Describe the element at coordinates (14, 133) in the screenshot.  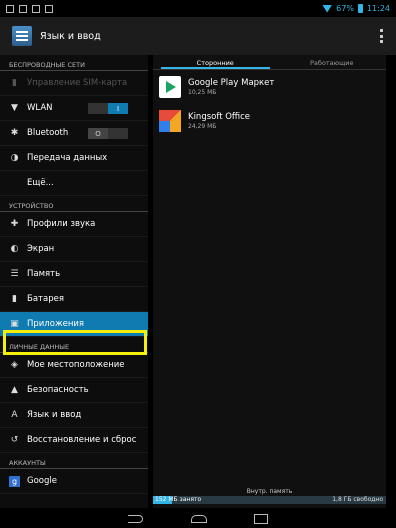
I see `bluetooth-icon: ✱` at that location.